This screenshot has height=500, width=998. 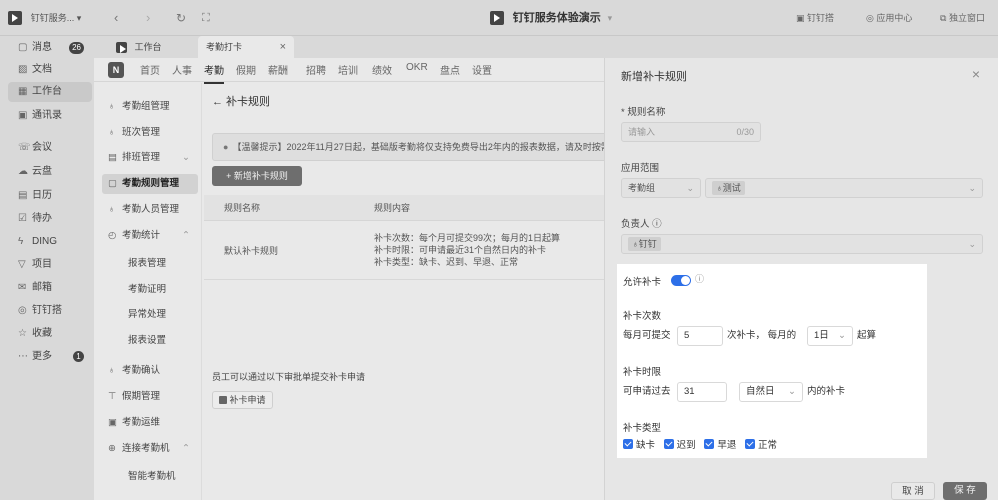 I want to click on column-name: 规则名称, so click(x=242, y=208).